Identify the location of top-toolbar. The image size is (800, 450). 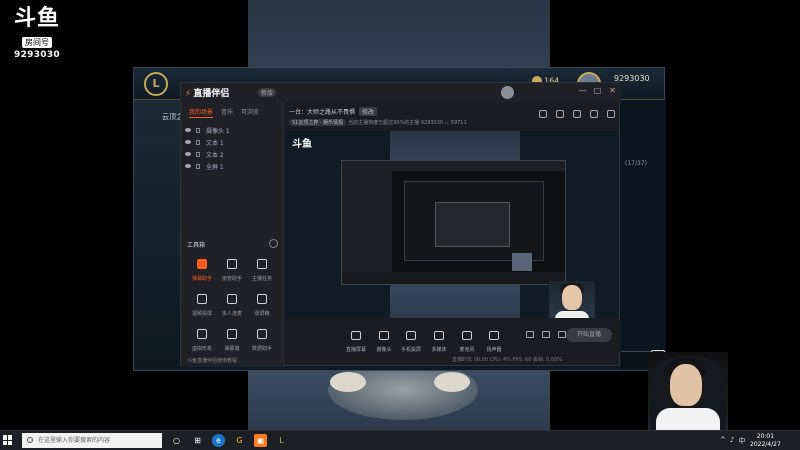
(577, 114).